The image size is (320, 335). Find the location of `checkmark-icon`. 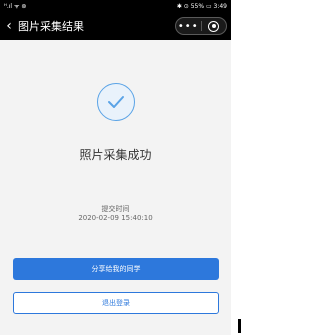

checkmark-icon is located at coordinates (115, 102).